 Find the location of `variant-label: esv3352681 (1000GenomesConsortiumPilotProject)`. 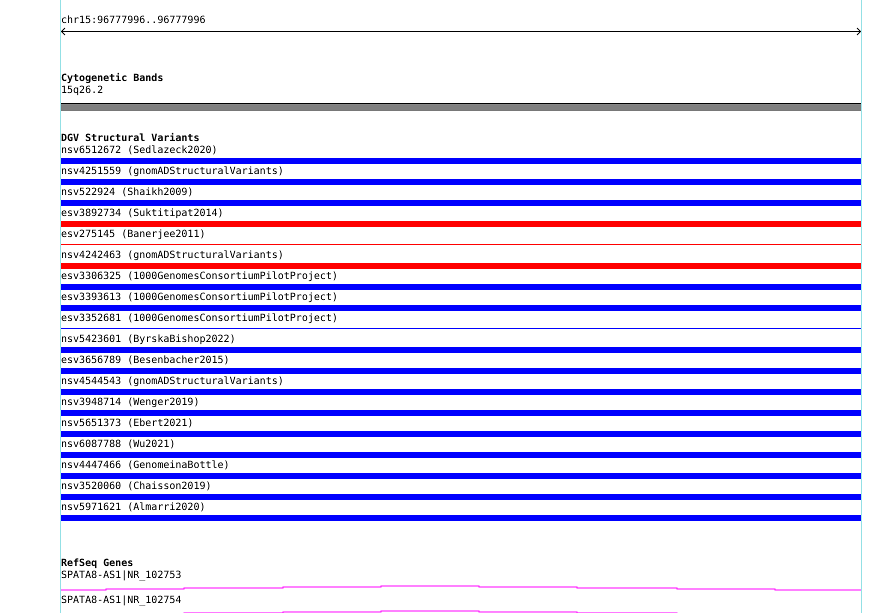

variant-label: esv3352681 (1000GenomesConsortiumPilotProject) is located at coordinates (200, 319).